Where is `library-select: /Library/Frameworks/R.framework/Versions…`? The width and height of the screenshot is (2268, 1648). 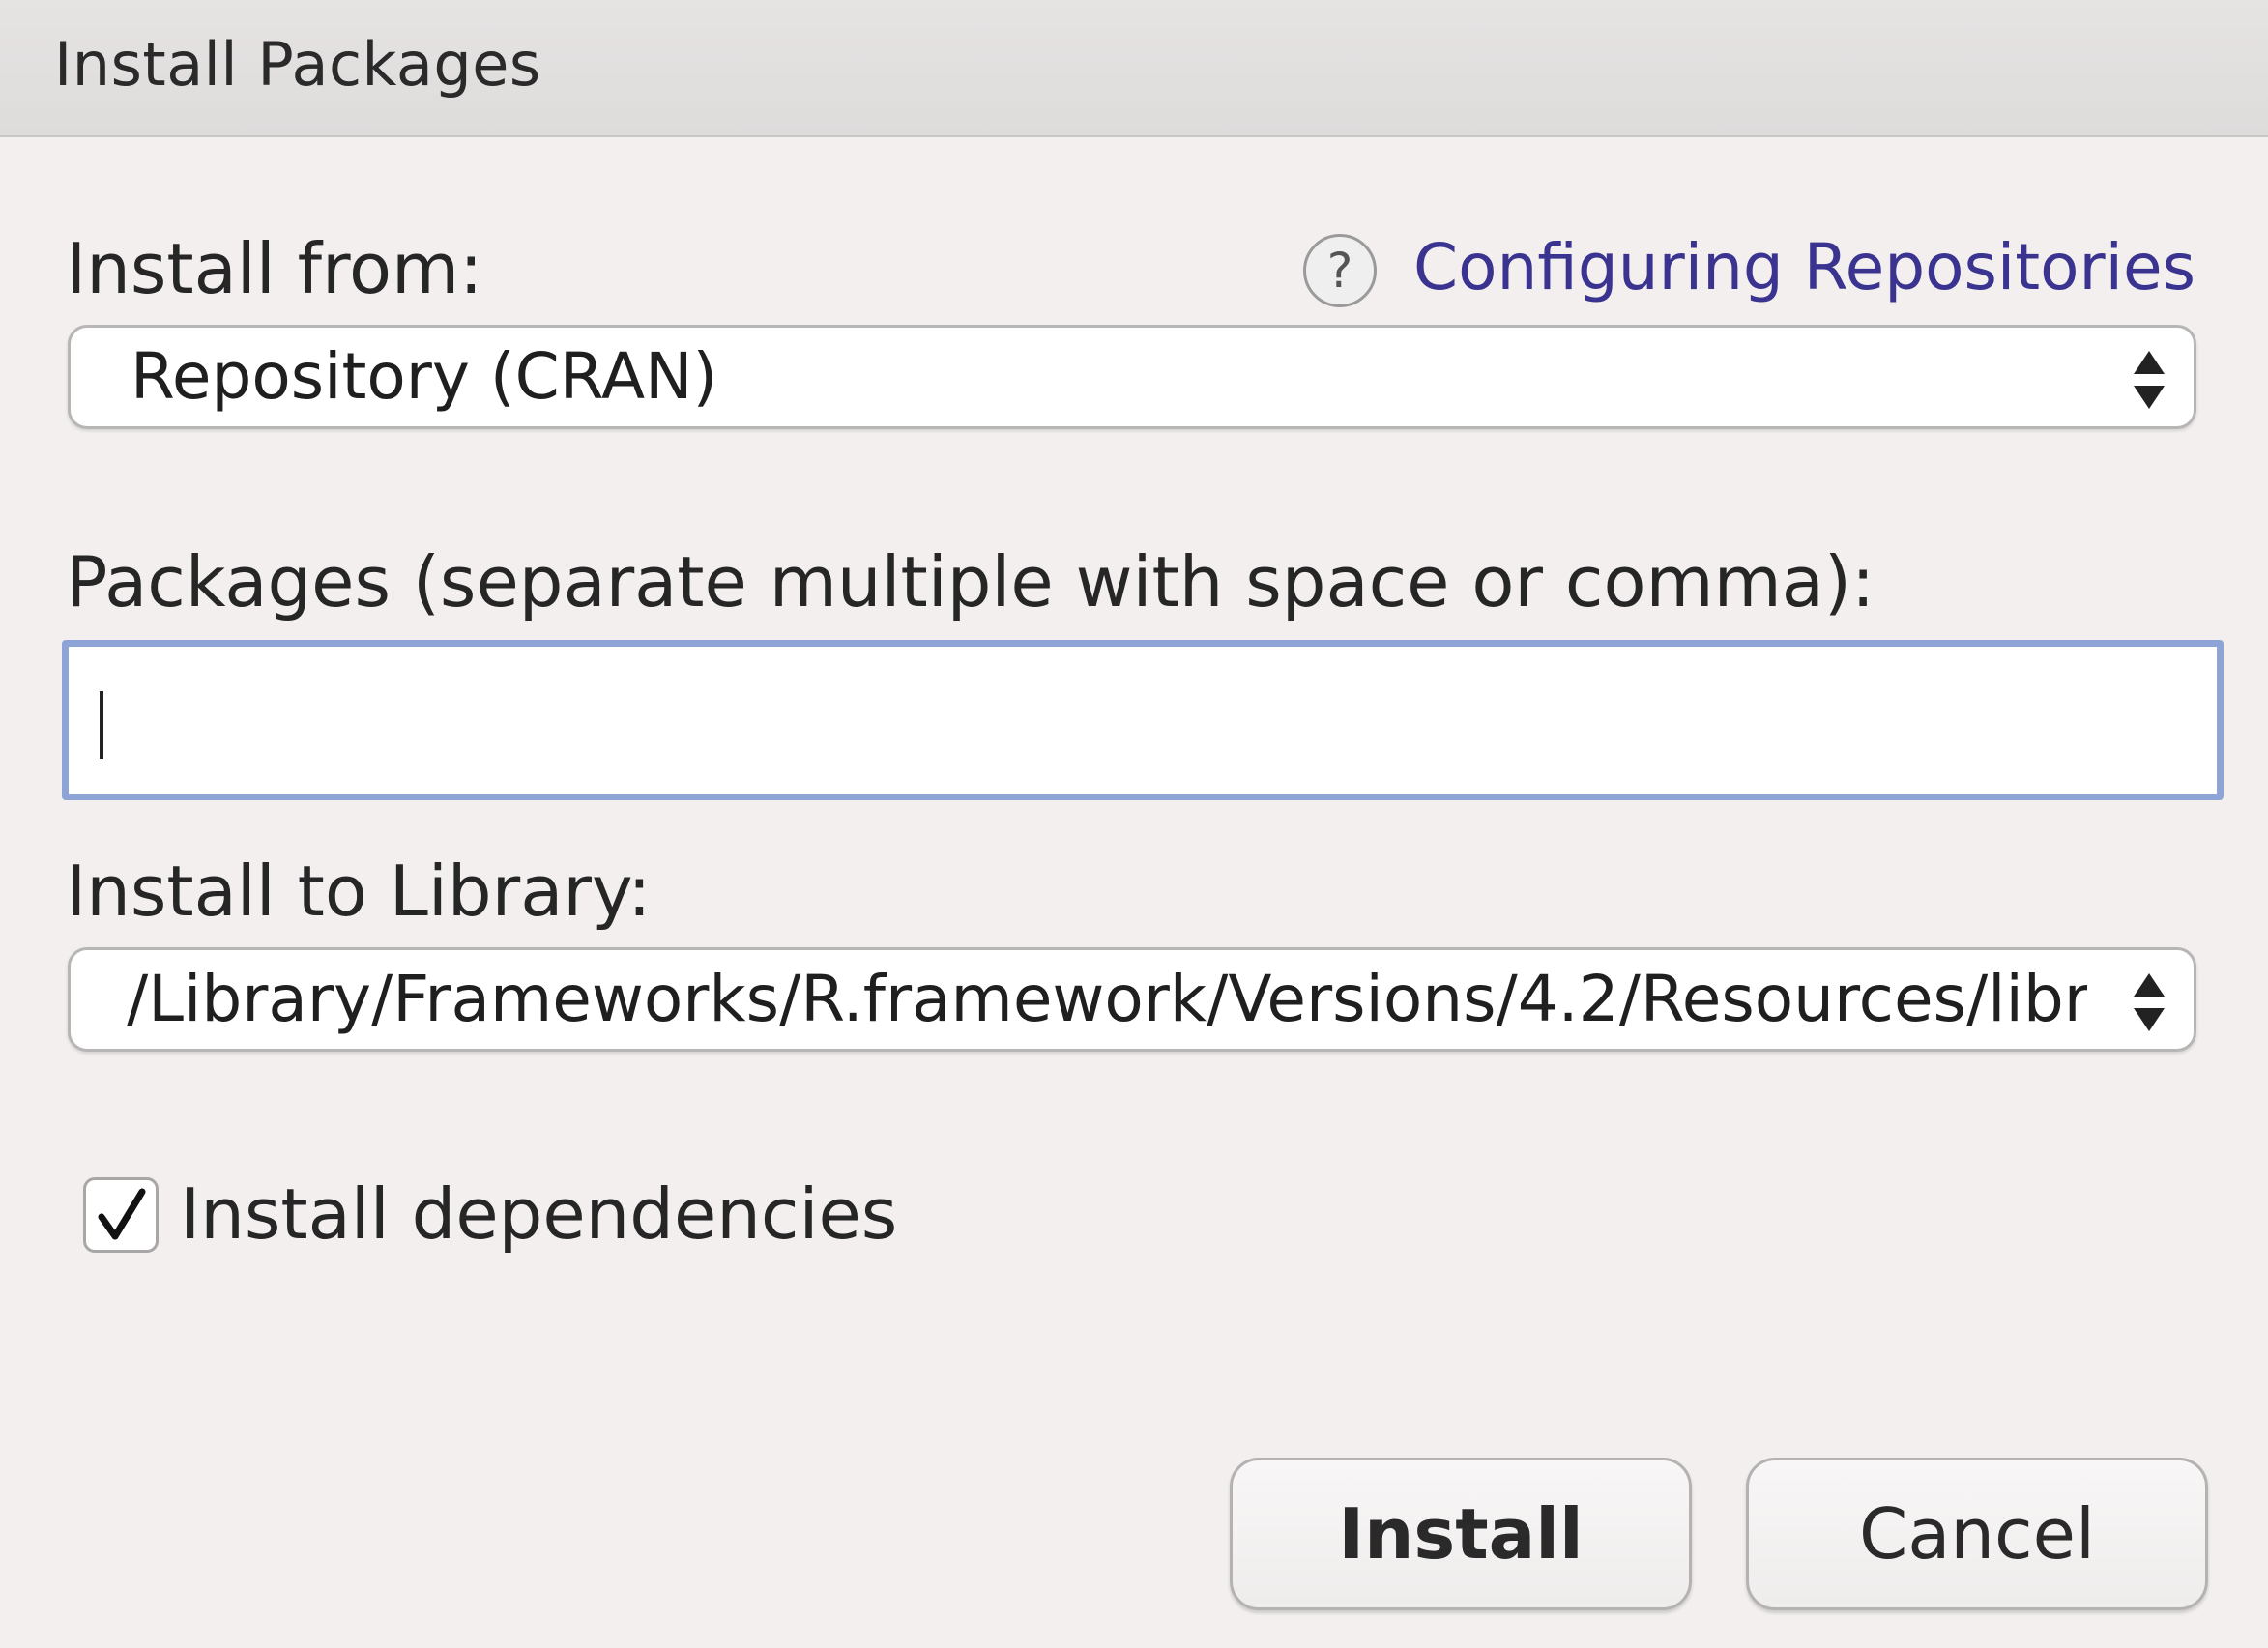
library-select: /Library/Frameworks/R.framework/Versions… is located at coordinates (1132, 999).